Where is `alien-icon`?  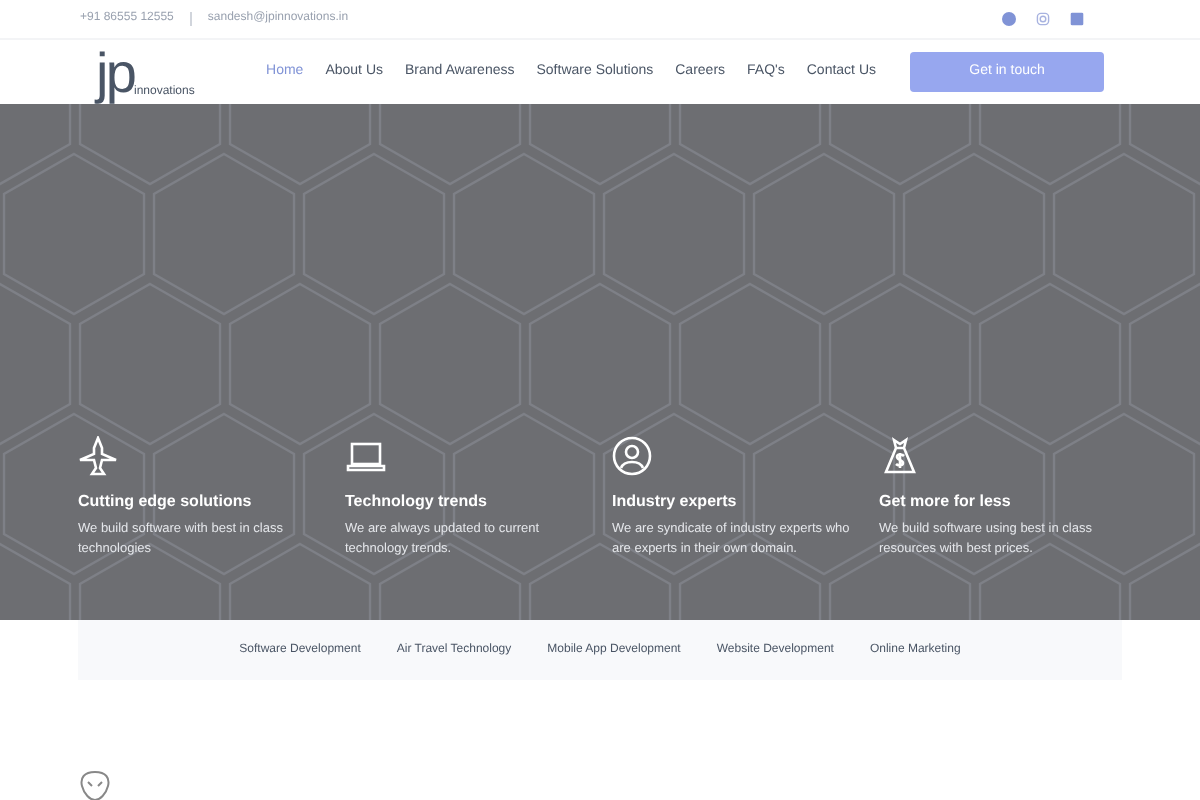 alien-icon is located at coordinates (95, 785).